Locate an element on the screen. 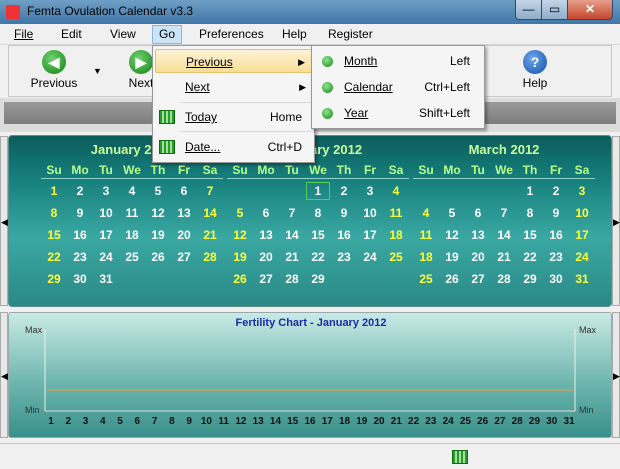  help-button: ? Help is located at coordinates (535, 70).